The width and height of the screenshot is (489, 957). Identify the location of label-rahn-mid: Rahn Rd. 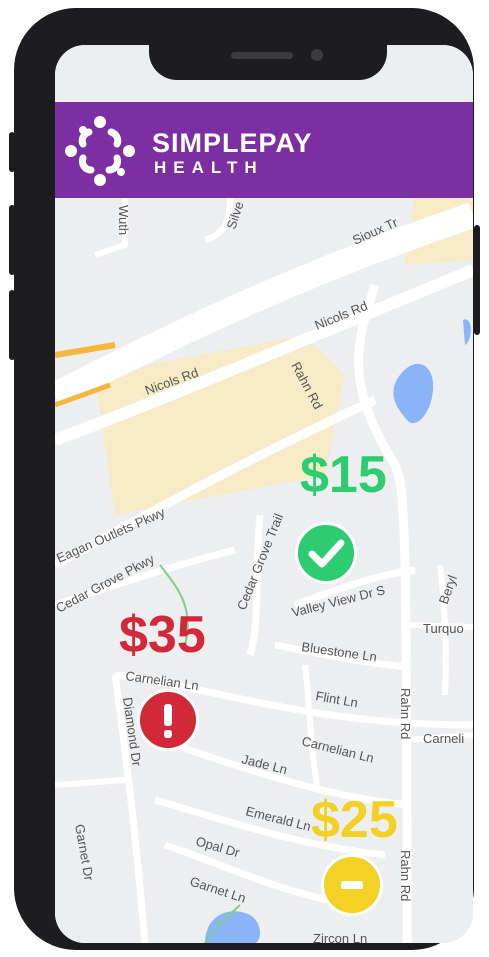
(405, 713).